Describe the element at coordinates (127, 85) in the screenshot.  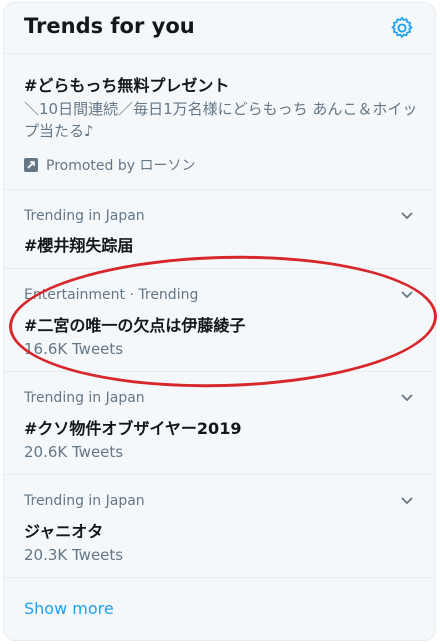
I see `promoted-trend-name: #どらもっち無料プレゼント` at that location.